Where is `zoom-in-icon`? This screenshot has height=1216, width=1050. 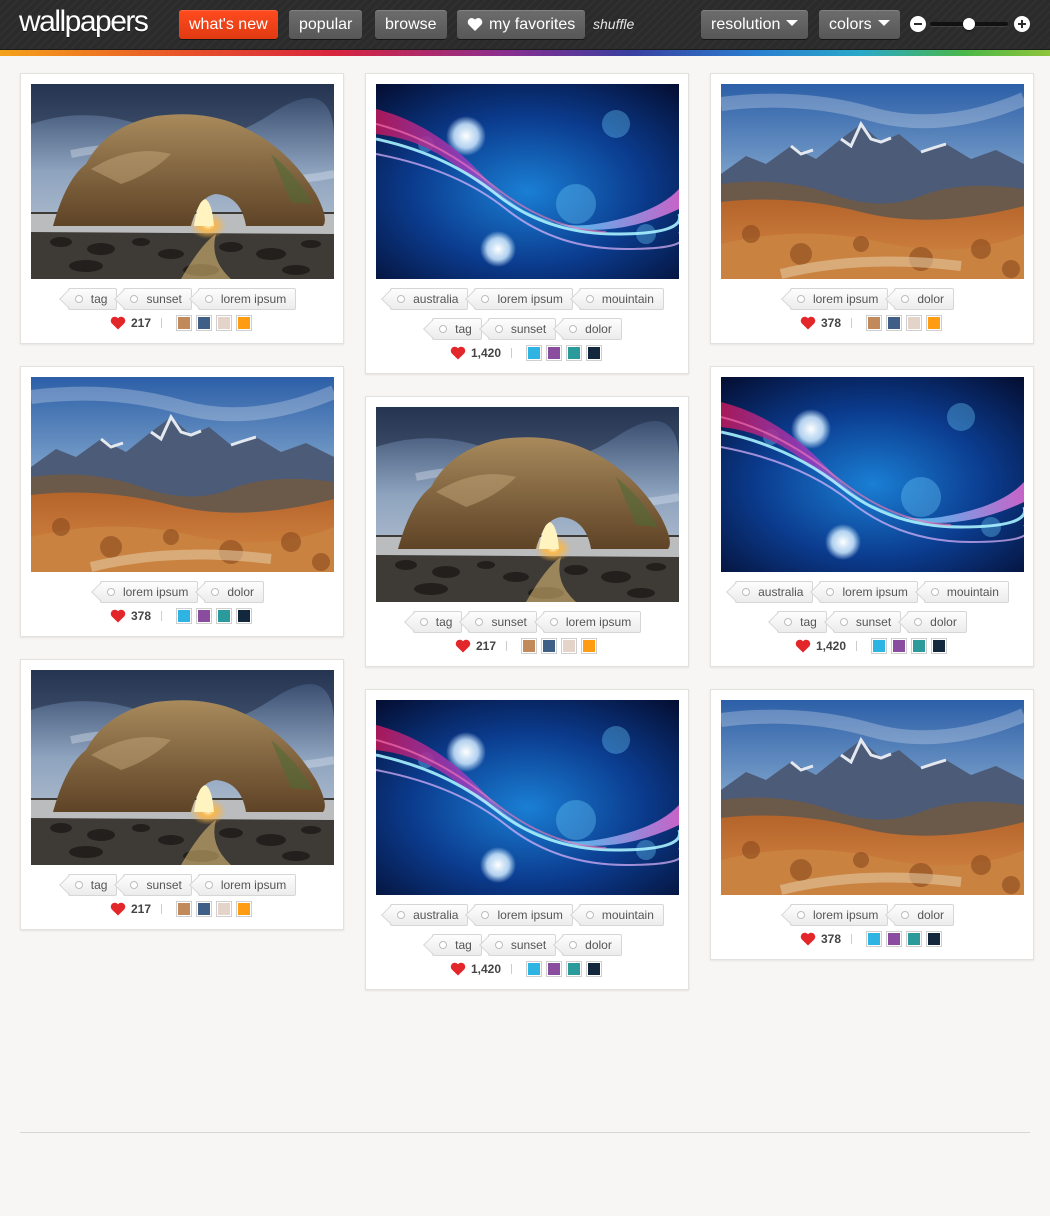
zoom-in-icon is located at coordinates (1022, 24).